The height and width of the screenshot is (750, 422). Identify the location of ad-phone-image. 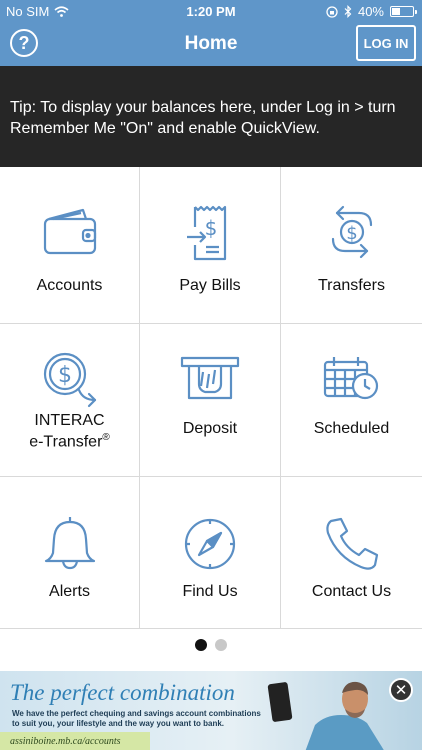
(280, 702).